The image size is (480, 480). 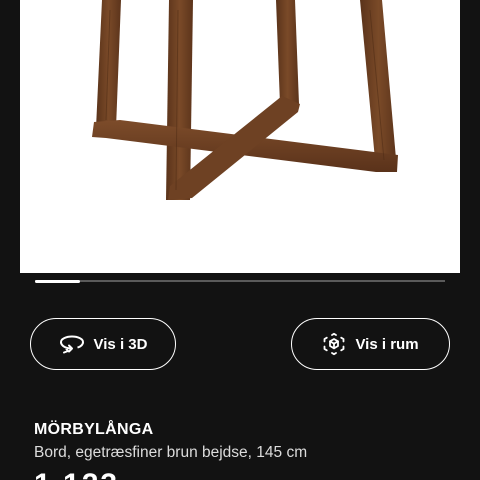 I want to click on view-3d-button: Vis i 3D, so click(x=103, y=344).